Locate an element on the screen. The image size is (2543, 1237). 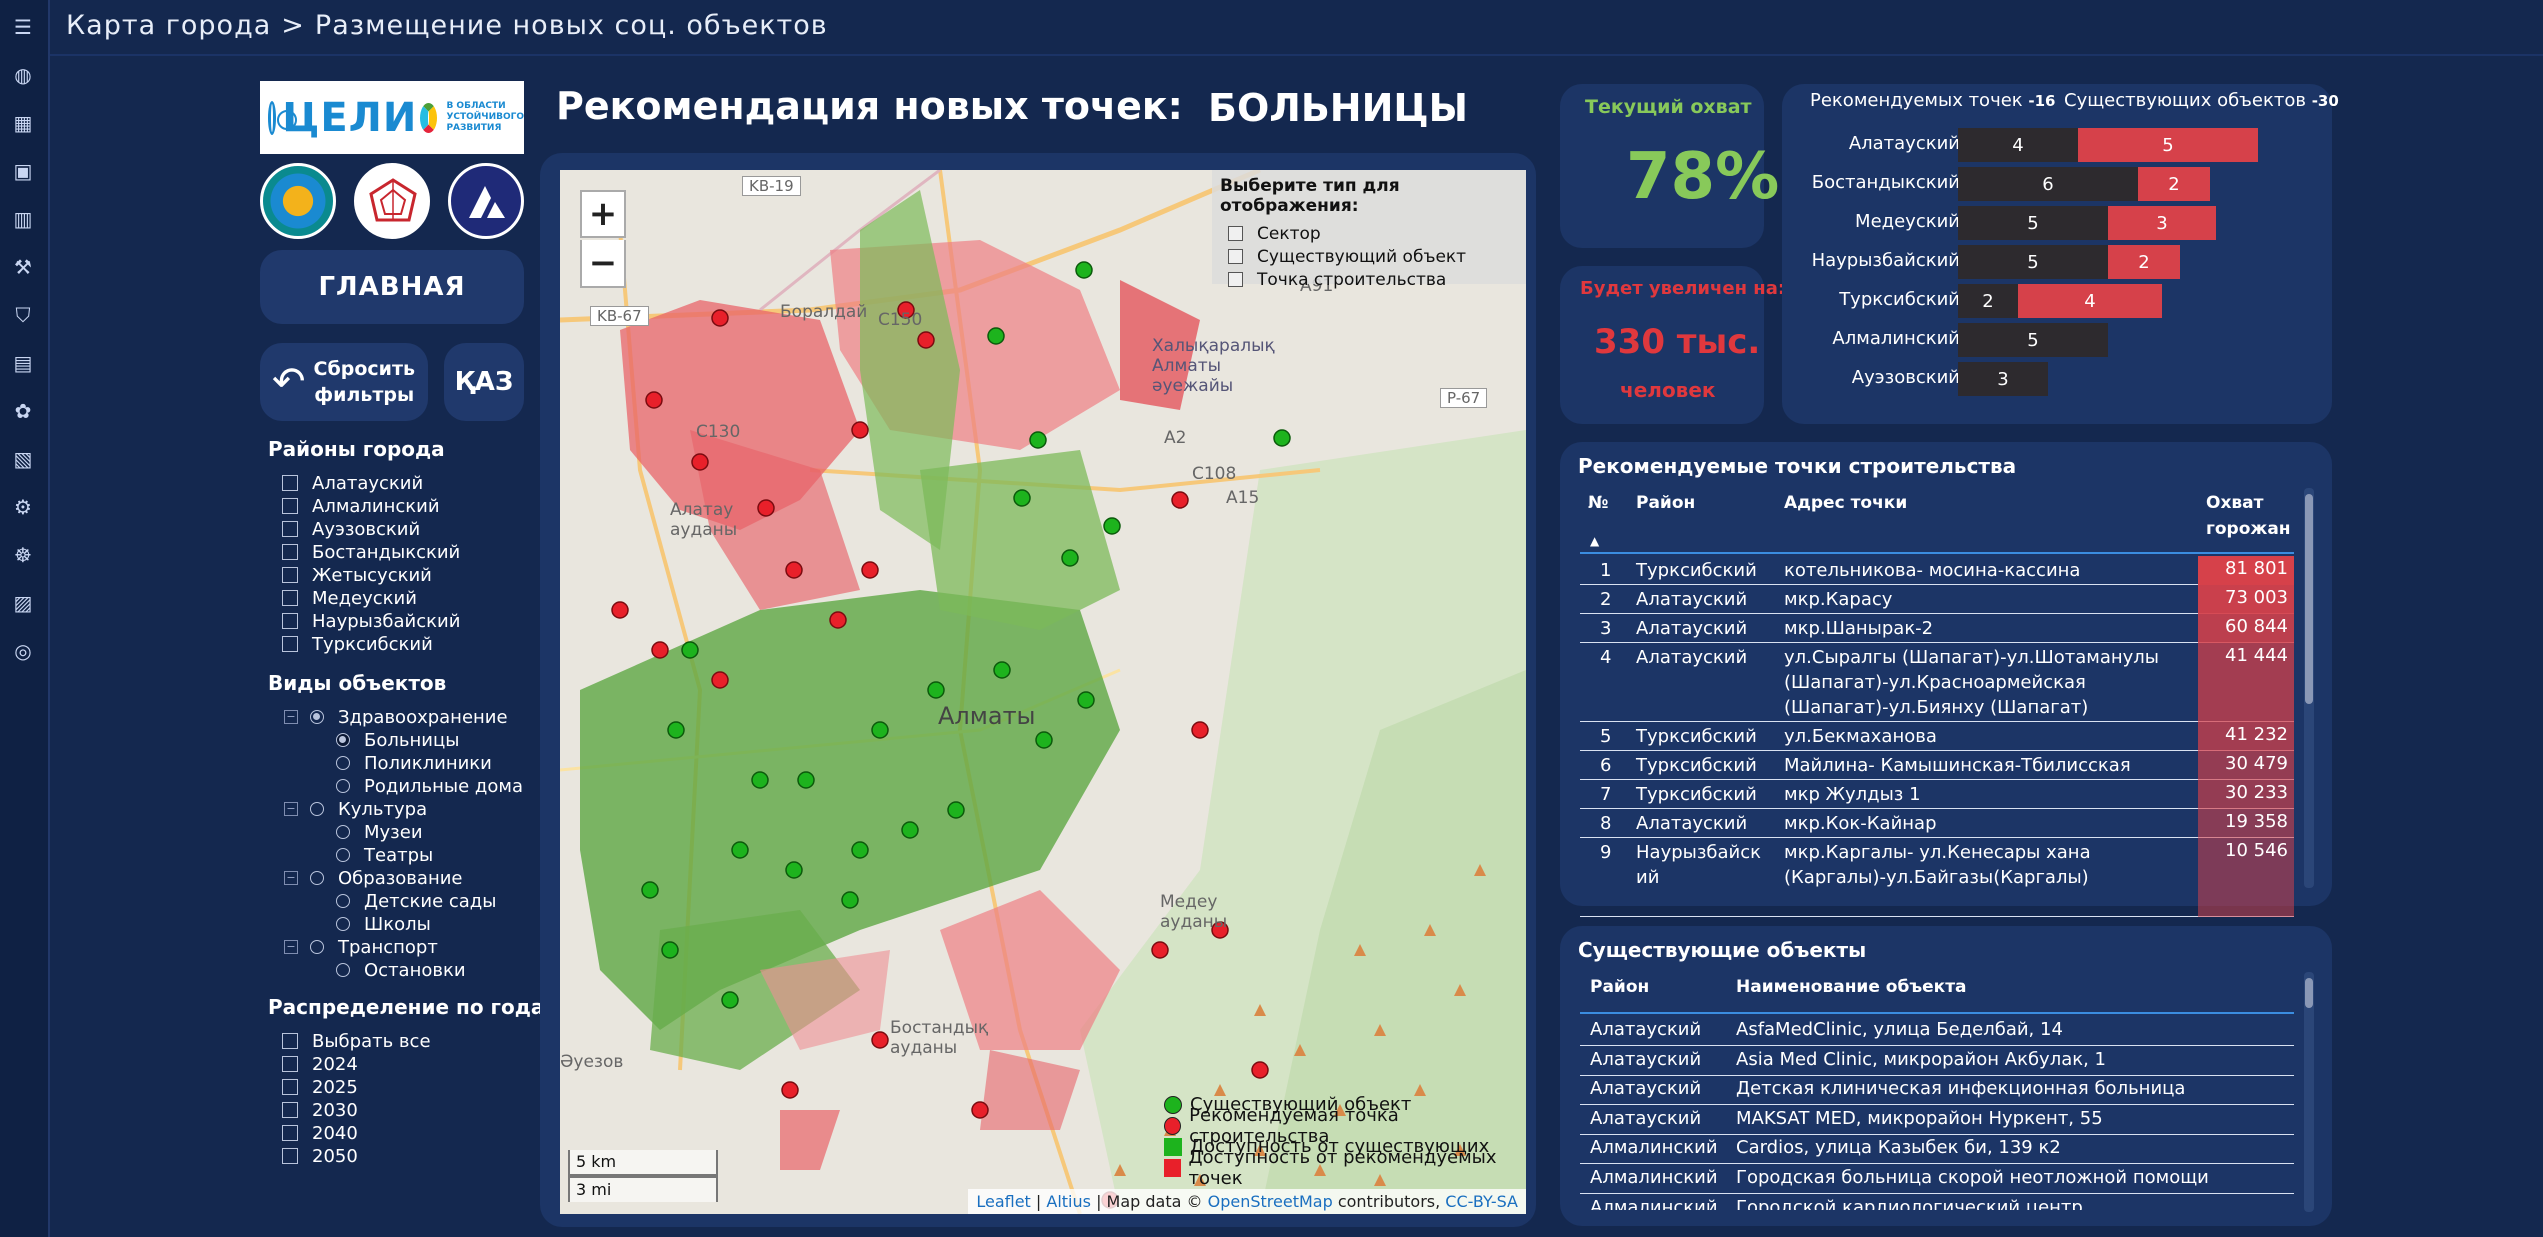
row-name: MAKSAT MED, микрорайон Нуркент, 55 is located at coordinates (1919, 1118).